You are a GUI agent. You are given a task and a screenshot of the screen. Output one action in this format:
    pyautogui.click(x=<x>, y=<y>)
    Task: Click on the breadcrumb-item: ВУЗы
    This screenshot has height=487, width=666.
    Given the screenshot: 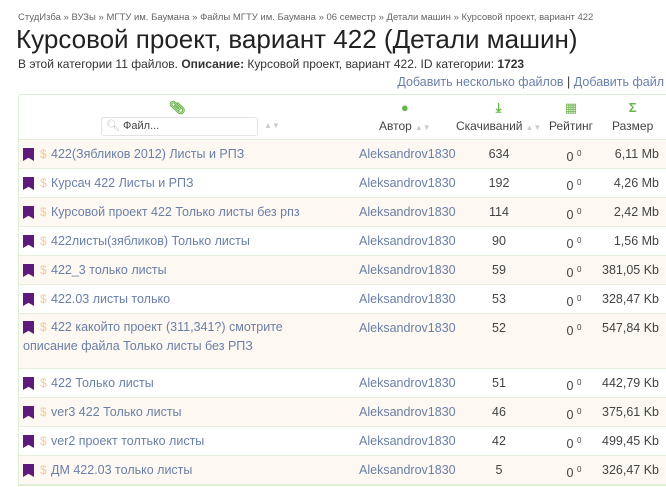 What is the action you would take?
    pyautogui.click(x=83, y=17)
    